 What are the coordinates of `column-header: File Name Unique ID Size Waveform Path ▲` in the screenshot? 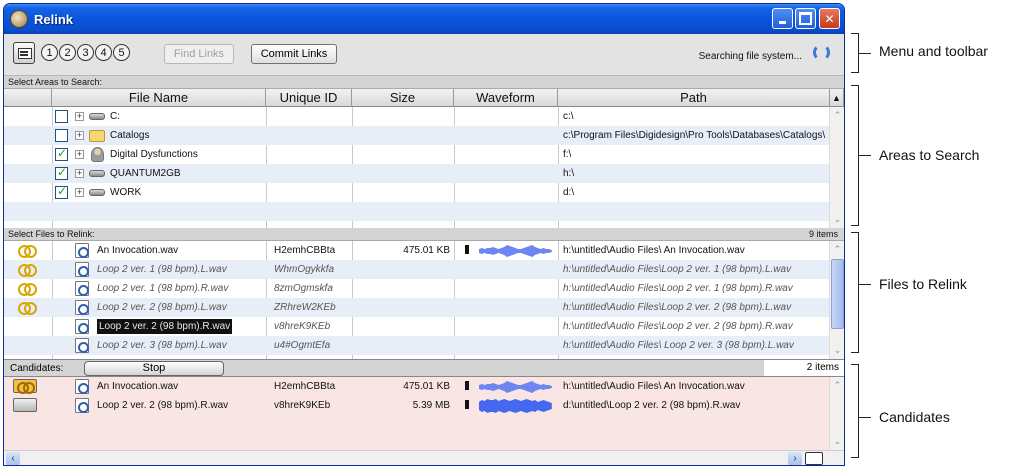 It's located at (424, 98).